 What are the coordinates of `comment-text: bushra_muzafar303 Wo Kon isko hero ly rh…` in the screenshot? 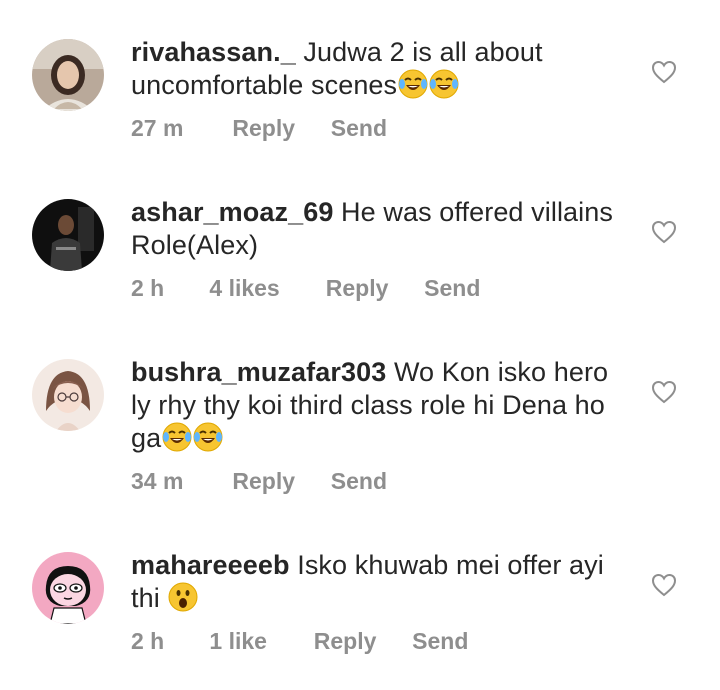 It's located at (381, 405).